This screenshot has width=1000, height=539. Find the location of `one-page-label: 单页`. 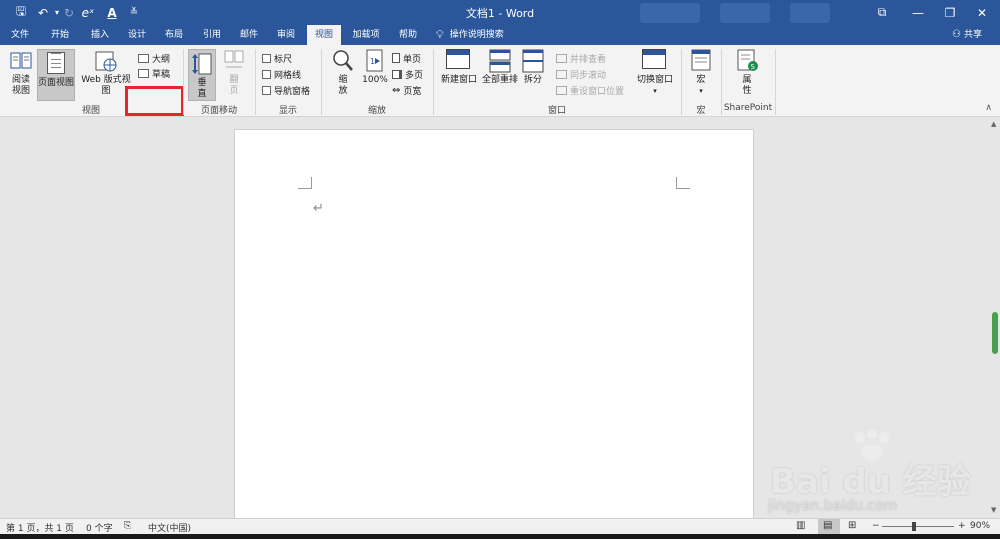

one-page-label: 单页 is located at coordinates (412, 59).